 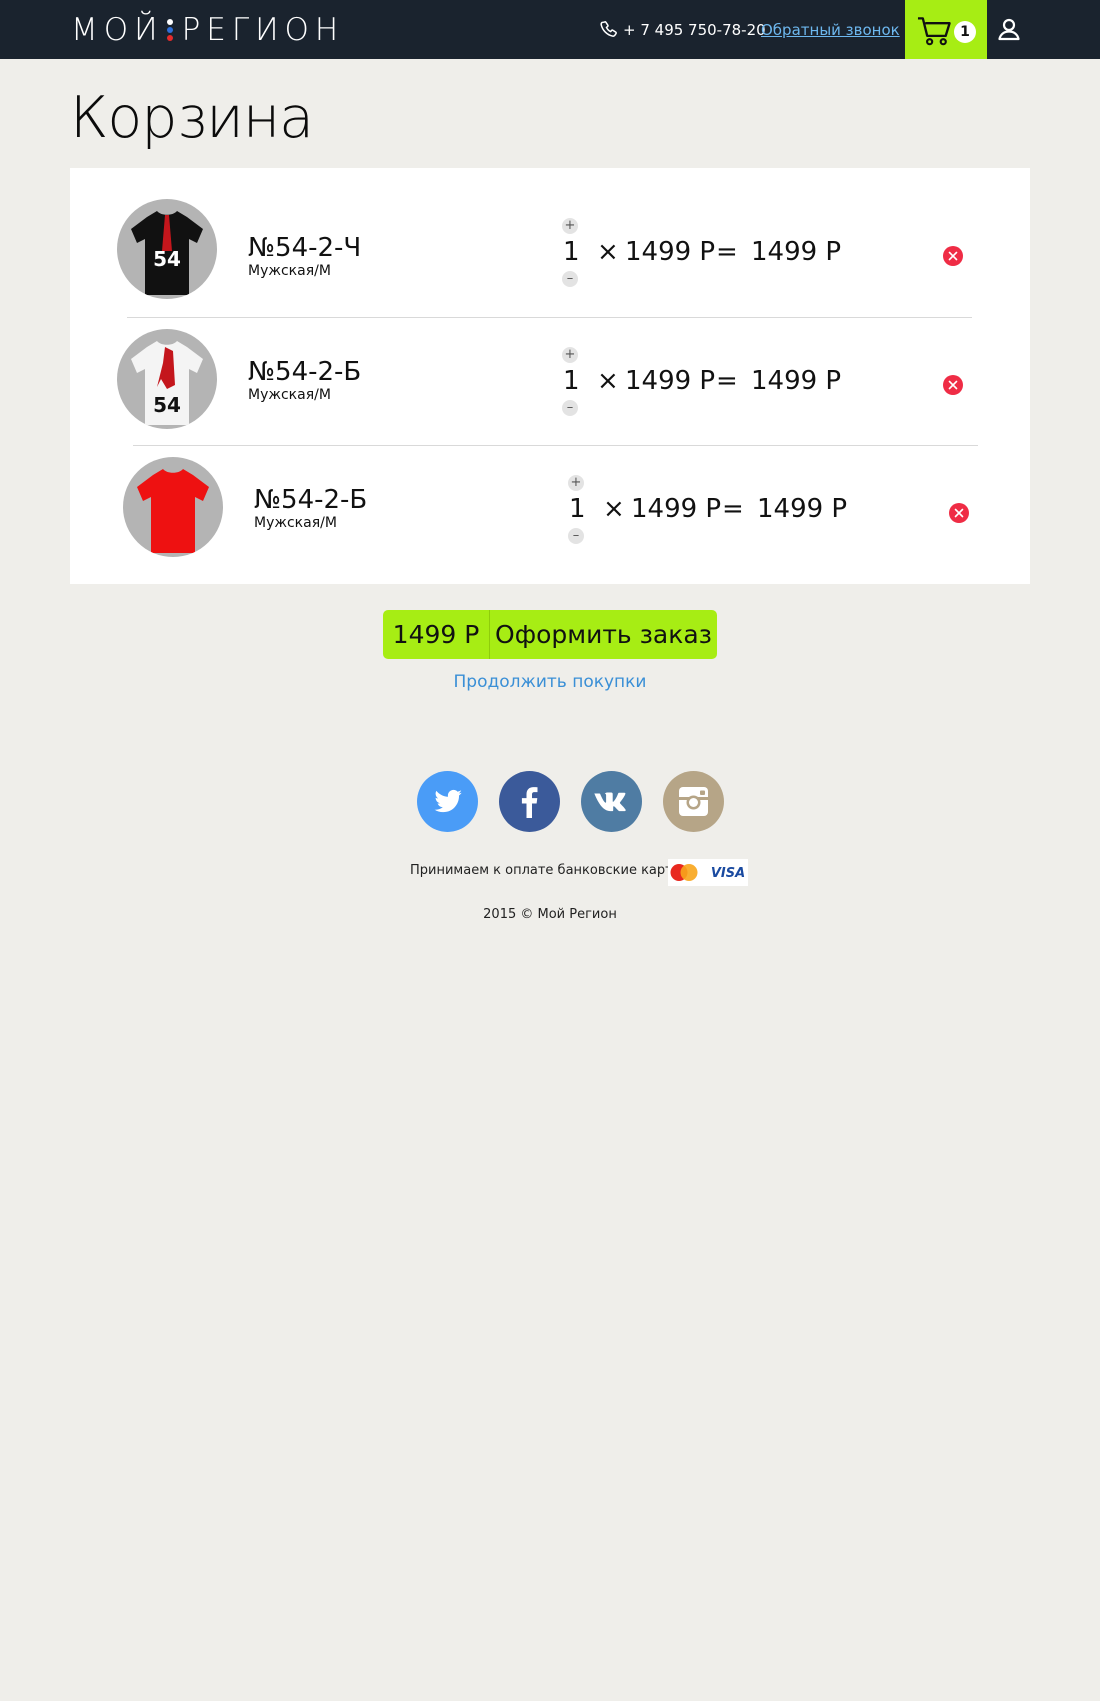 What do you see at coordinates (169, 30) in the screenshot?
I see `logo-dots-icon` at bounding box center [169, 30].